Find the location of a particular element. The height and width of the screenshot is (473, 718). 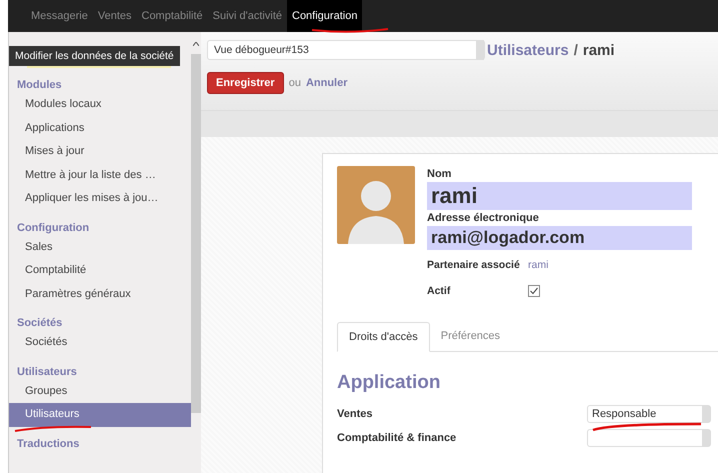

or-text: ou is located at coordinates (294, 83).